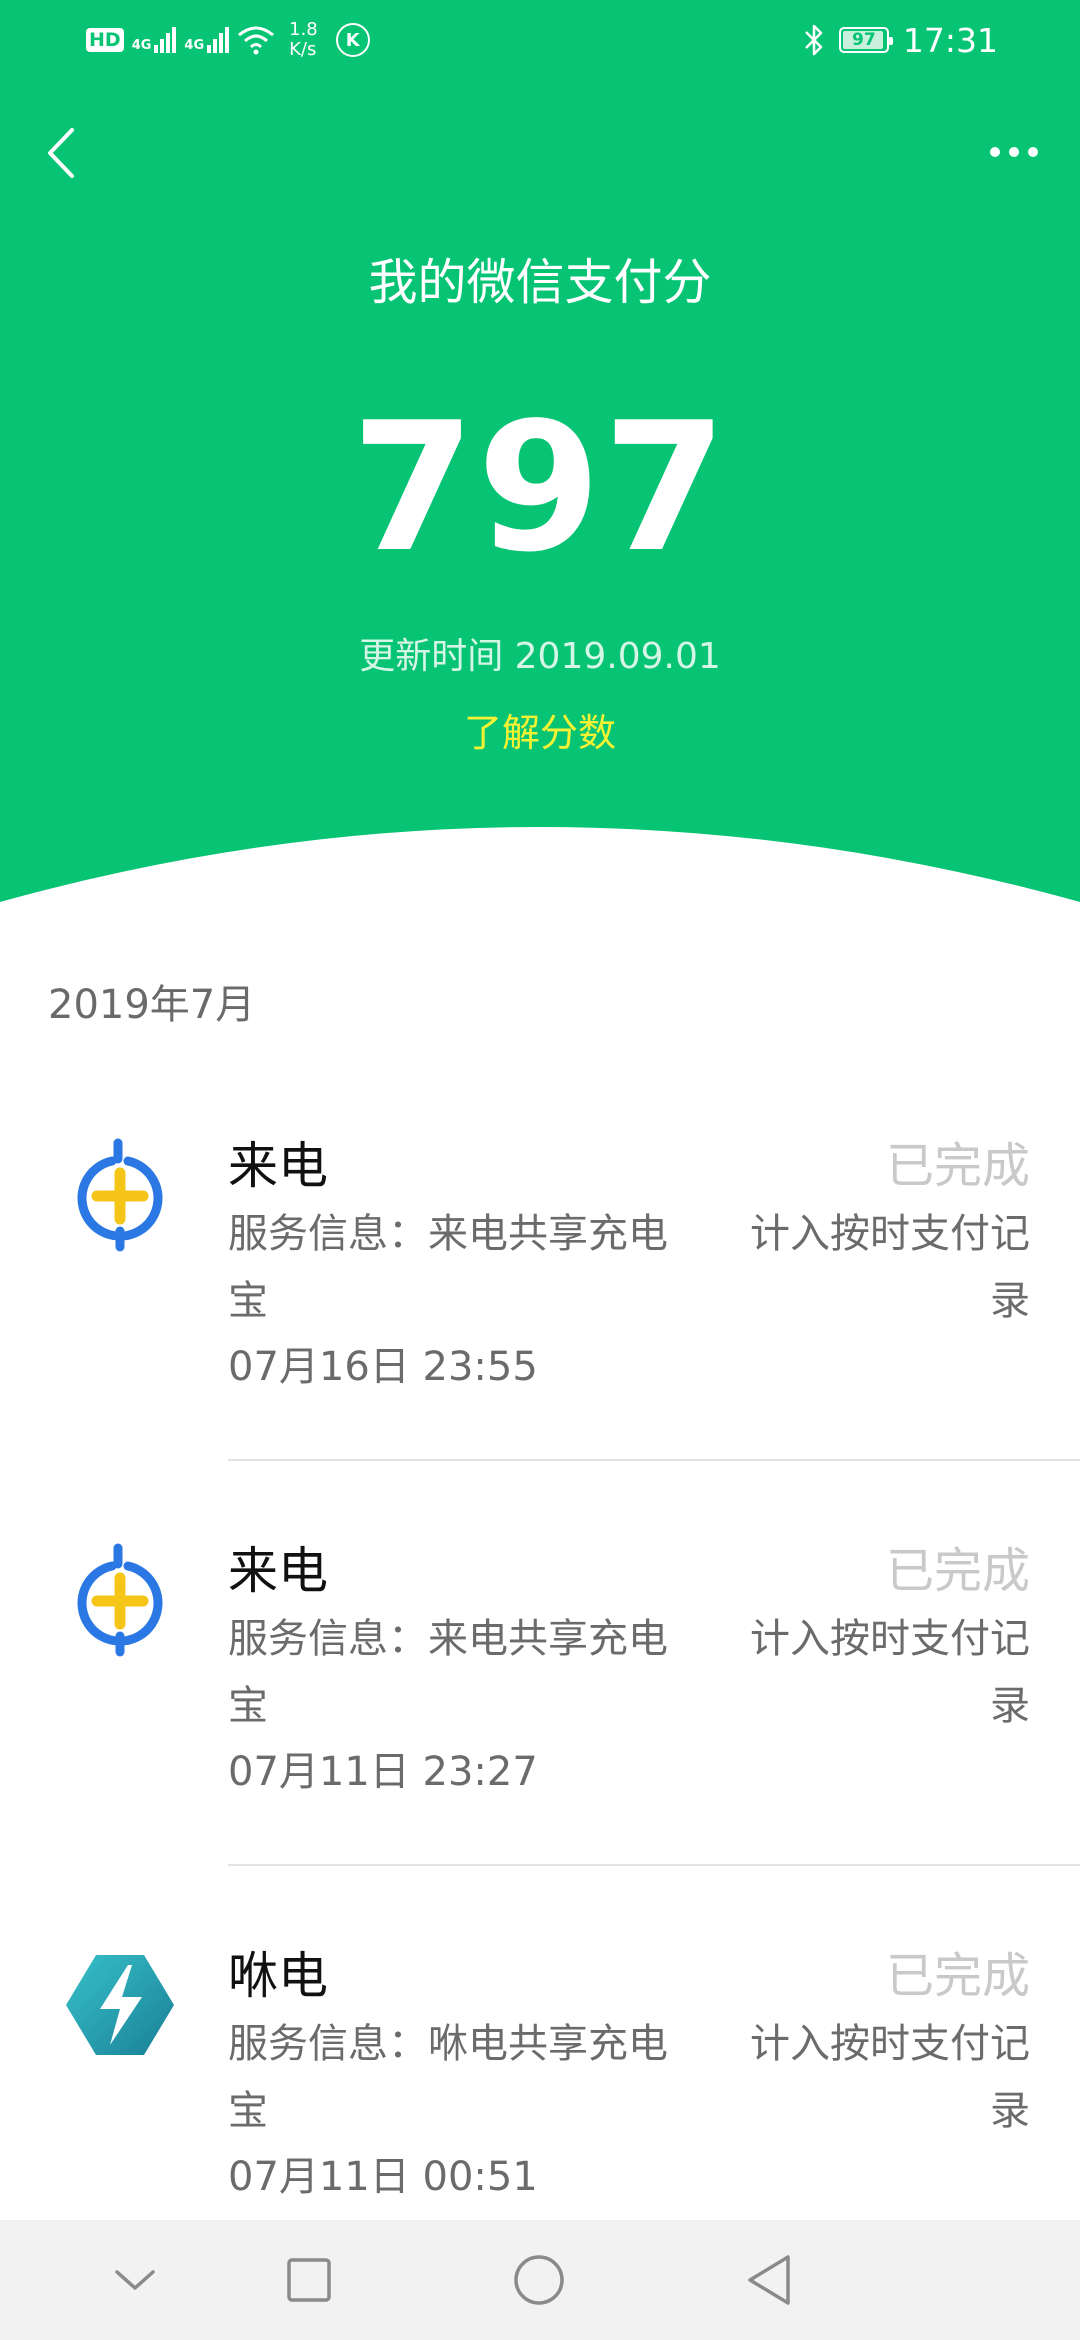 This screenshot has height=2340, width=1080. Describe the element at coordinates (152, 1005) in the screenshot. I see `month-header: 2019年7月` at that location.